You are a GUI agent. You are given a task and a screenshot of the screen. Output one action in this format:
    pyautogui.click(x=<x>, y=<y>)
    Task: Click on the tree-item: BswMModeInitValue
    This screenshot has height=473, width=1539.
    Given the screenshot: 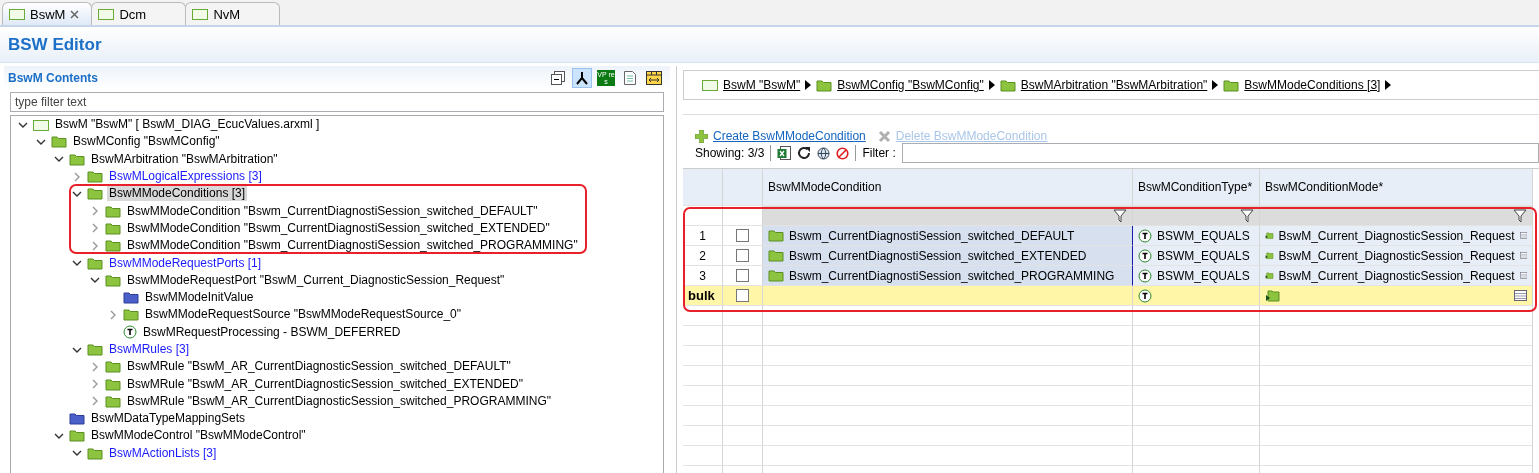 What is the action you would take?
    pyautogui.click(x=199, y=298)
    